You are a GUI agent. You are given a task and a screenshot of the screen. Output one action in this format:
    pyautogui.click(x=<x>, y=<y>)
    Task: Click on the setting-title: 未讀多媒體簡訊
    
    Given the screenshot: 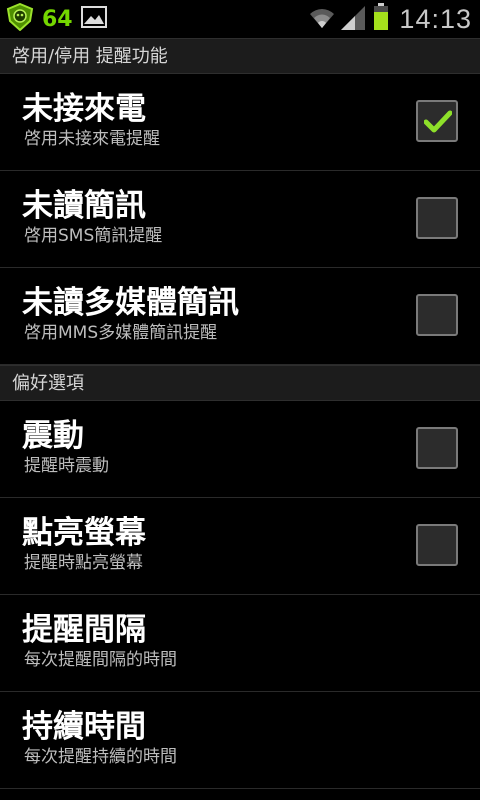 What is the action you would take?
    pyautogui.click(x=130, y=303)
    